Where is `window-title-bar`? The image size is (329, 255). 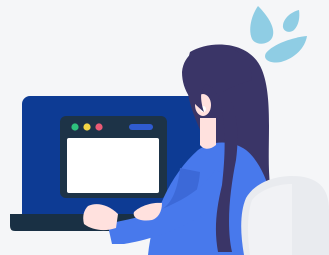
window-title-bar is located at coordinates (141, 127).